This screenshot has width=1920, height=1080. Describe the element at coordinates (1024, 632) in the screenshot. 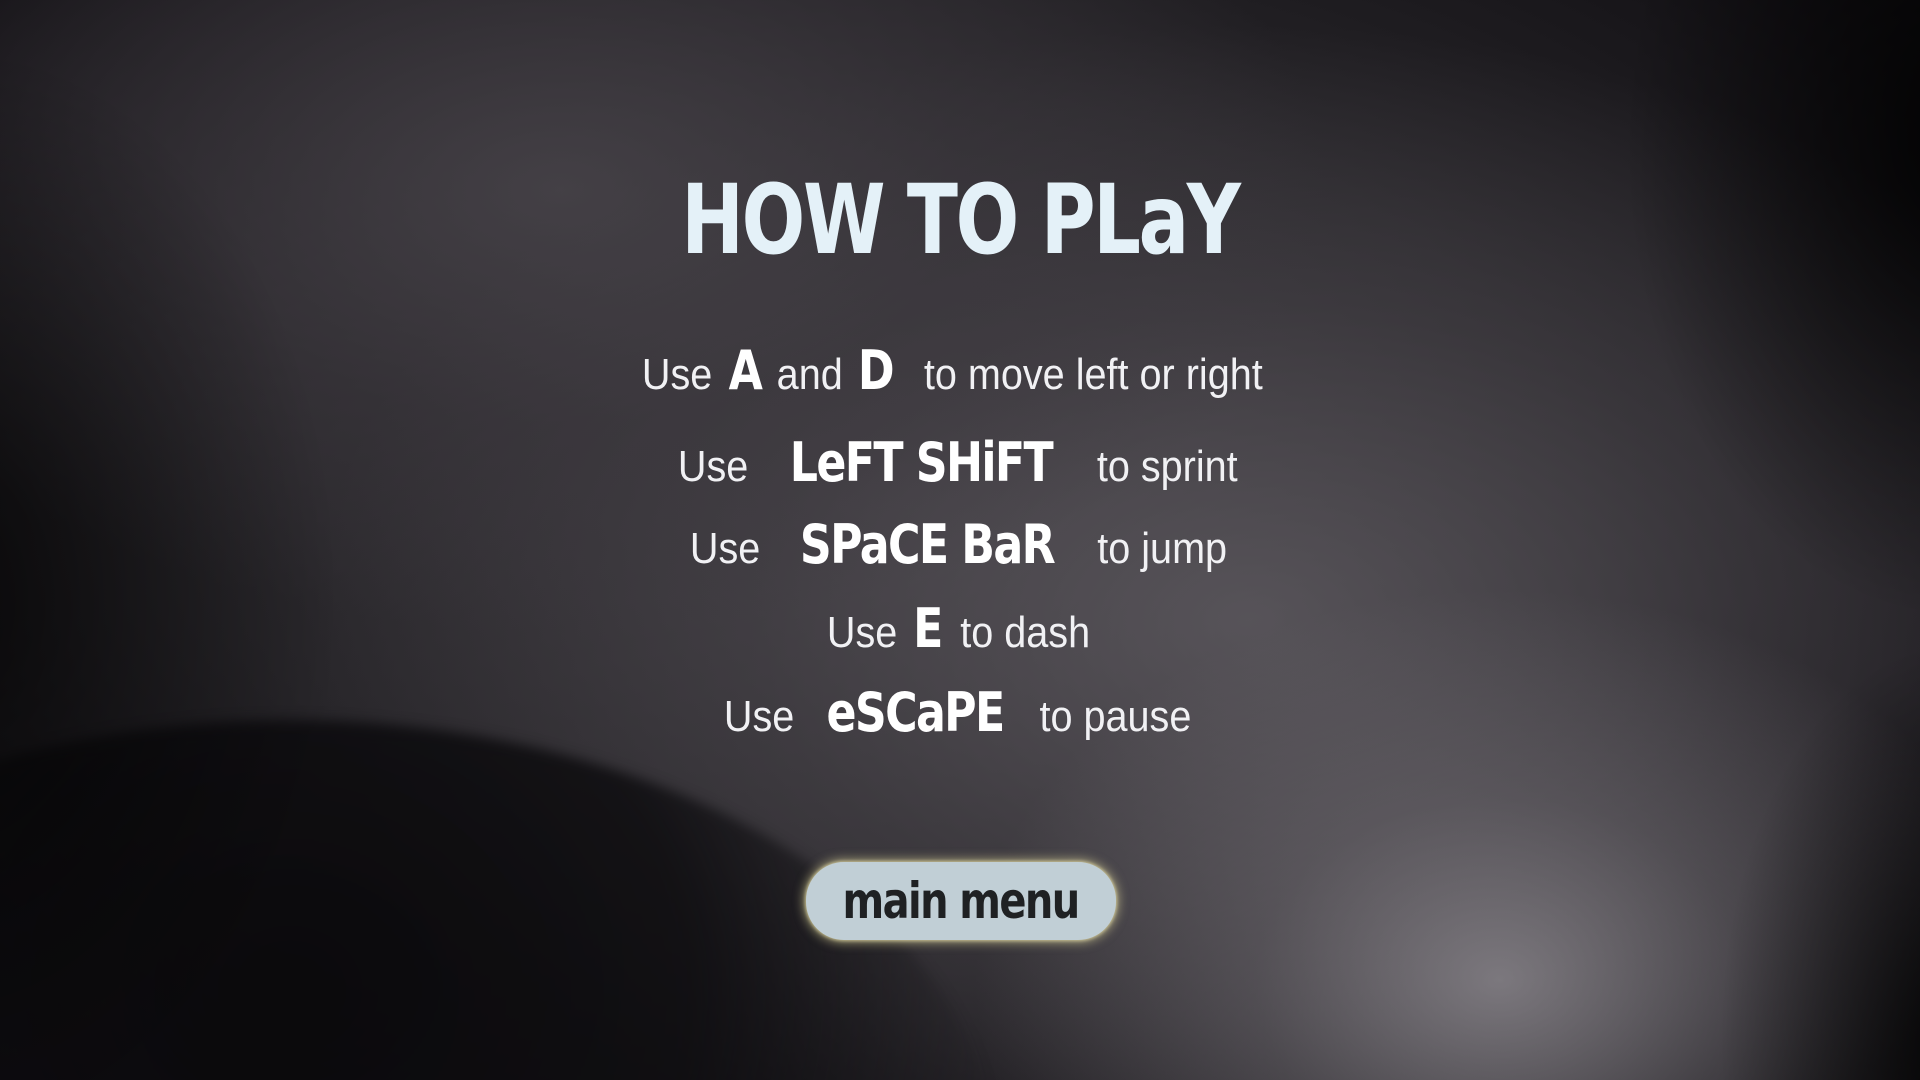

I see `instruction-suffix: to dash` at that location.